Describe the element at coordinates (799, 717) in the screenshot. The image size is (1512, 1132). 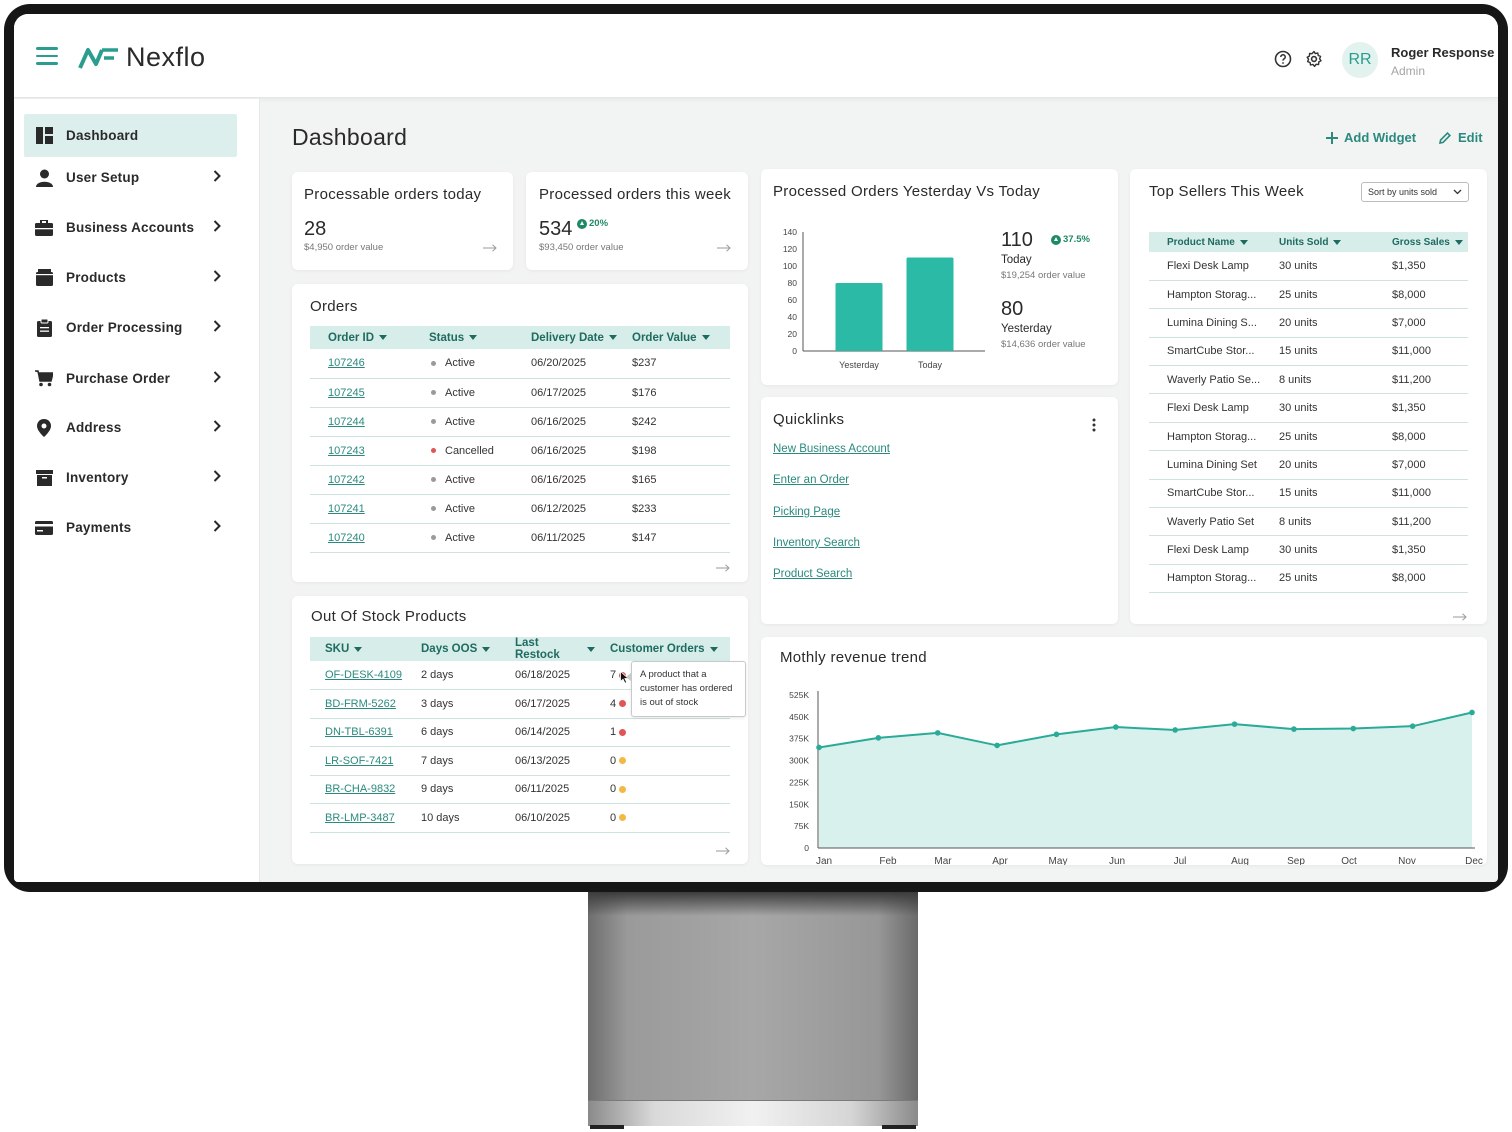
I see `y-tick-label: 450K` at that location.